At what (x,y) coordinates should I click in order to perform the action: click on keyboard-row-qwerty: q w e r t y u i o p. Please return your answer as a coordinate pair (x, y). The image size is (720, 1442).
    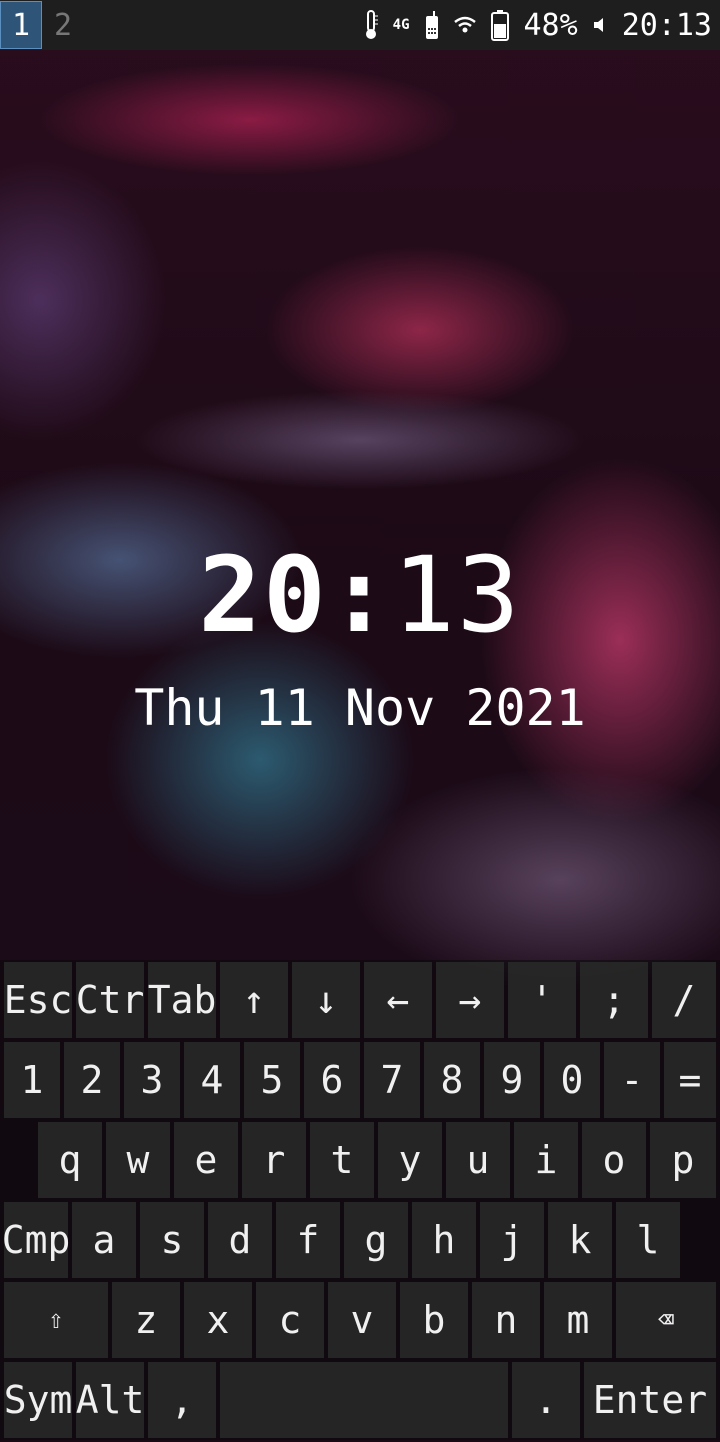
    Looking at the image, I should click on (360, 1162).